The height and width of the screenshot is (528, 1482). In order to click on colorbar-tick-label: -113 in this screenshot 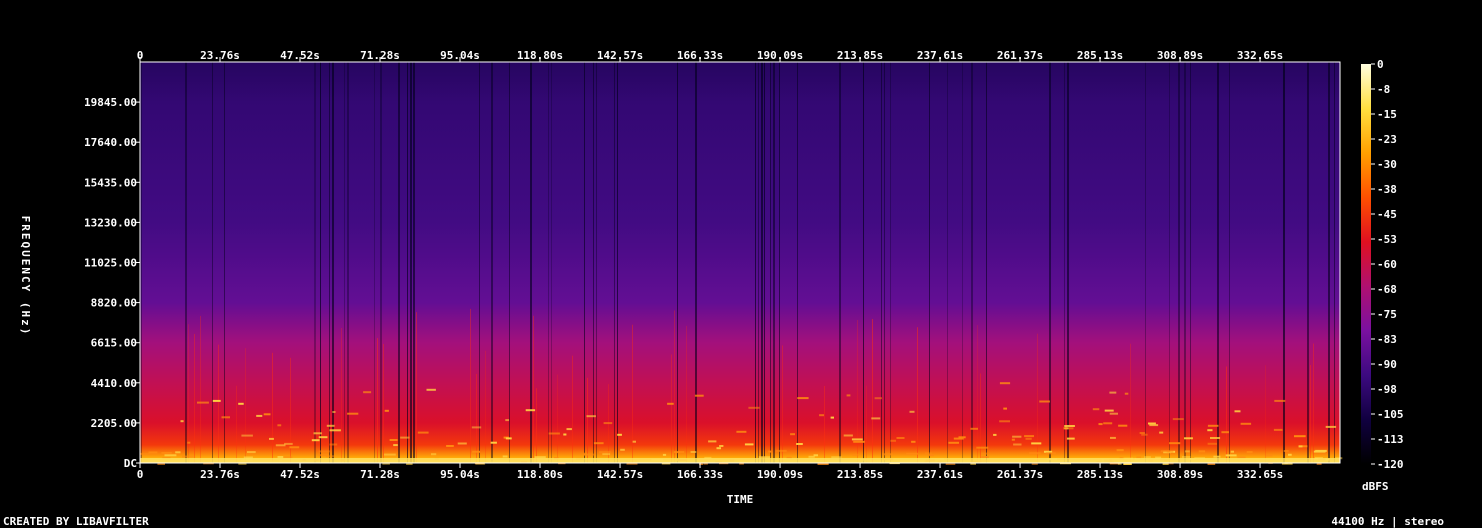, I will do `click(1390, 439)`.